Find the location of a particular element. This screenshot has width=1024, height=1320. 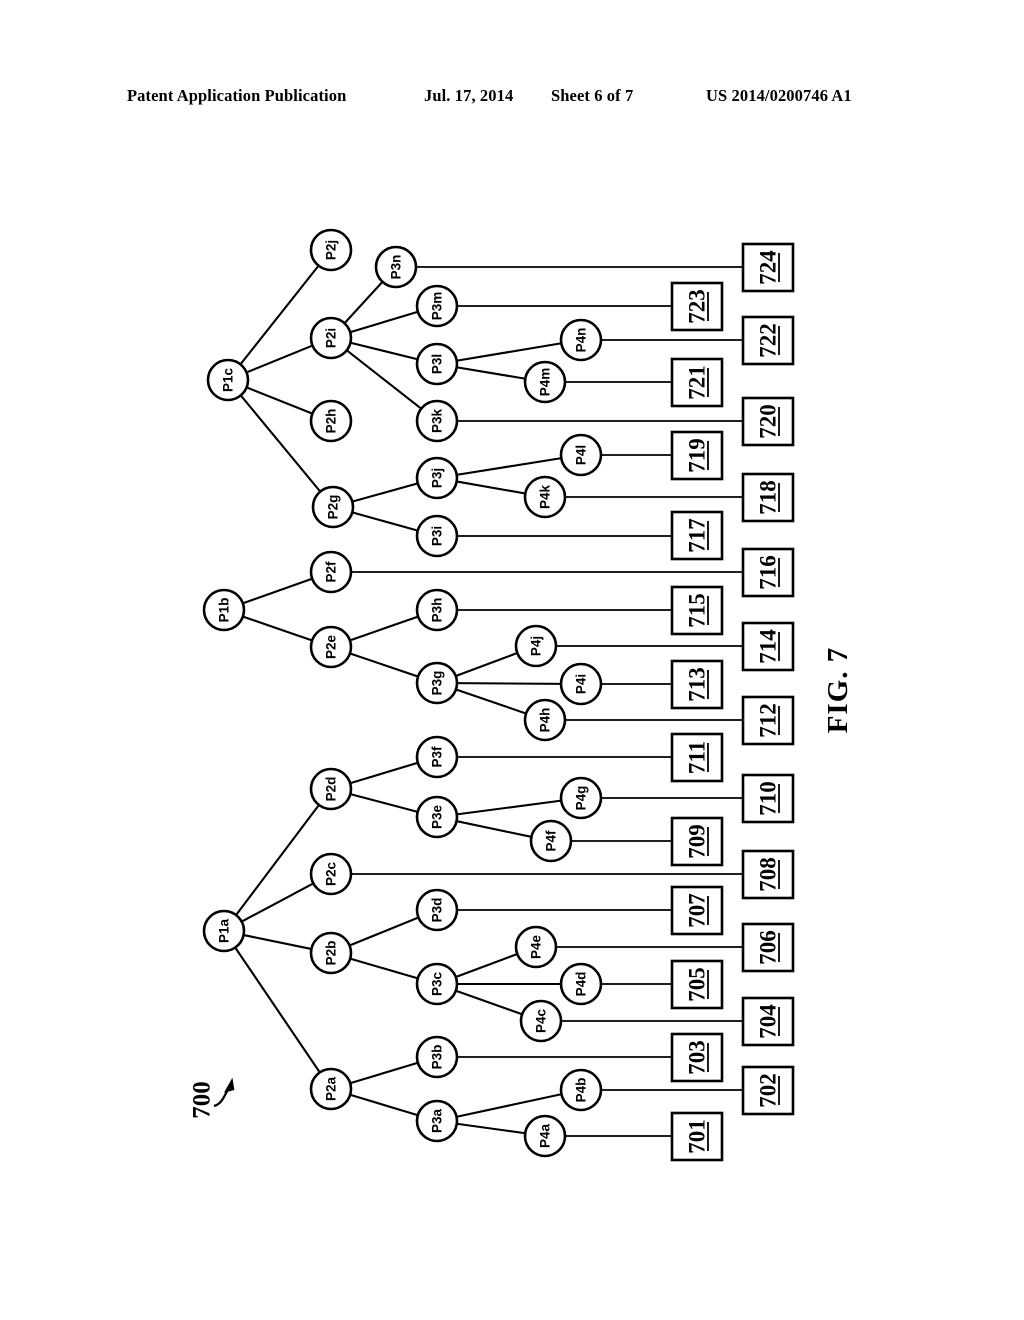

process-node-p4g: P4g is located at coordinates (581, 798).